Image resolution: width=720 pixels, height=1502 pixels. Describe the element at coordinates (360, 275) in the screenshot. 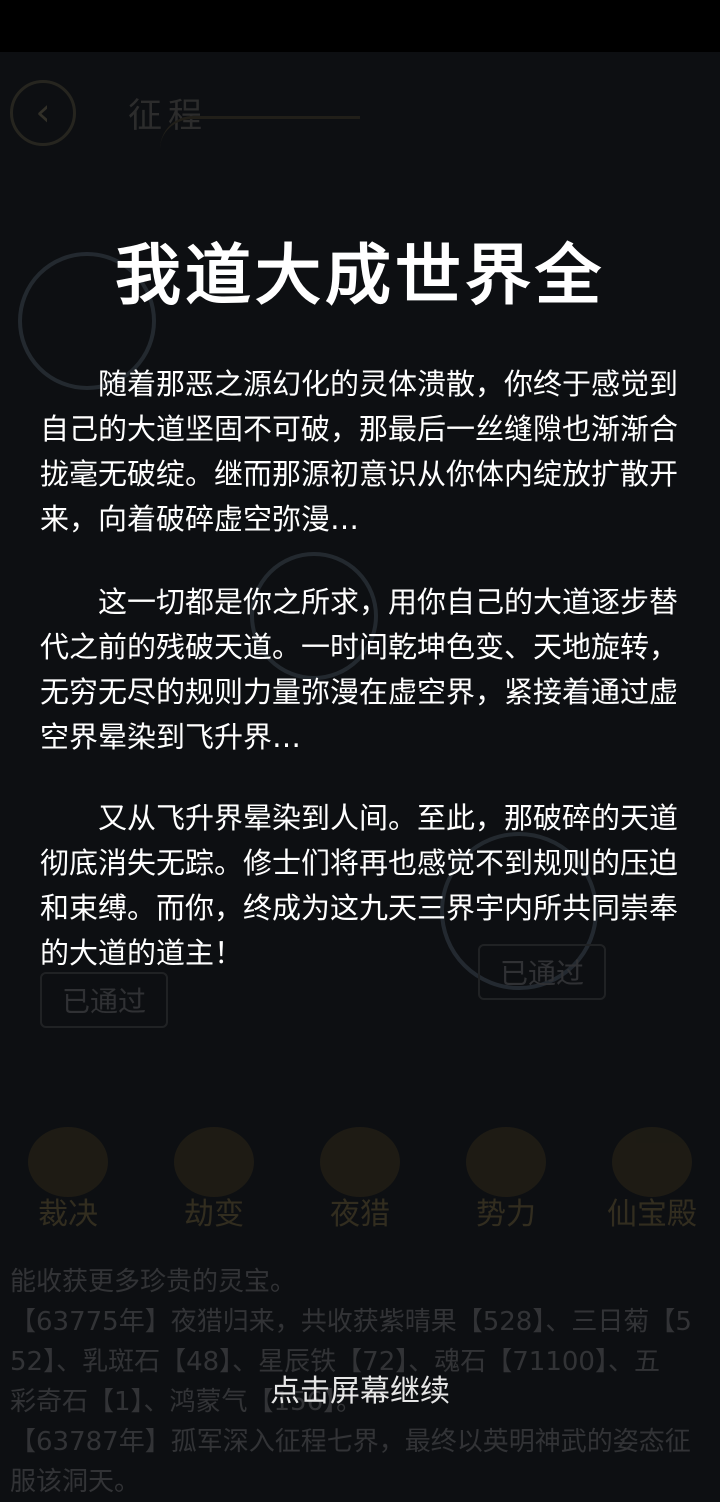

I see `story-title: 我道大成世界全` at that location.